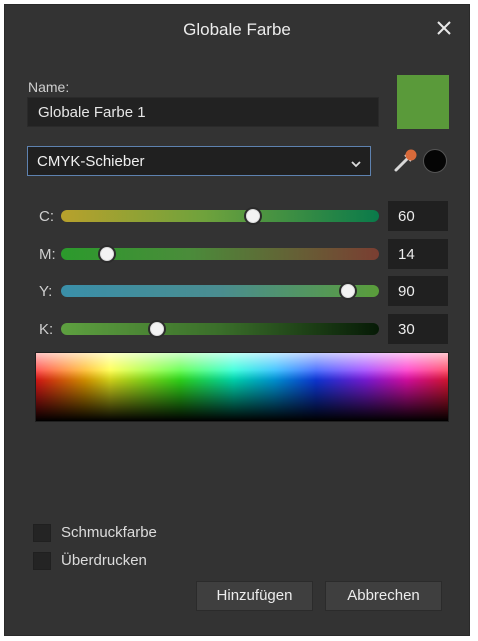  What do you see at coordinates (418, 254) in the screenshot?
I see `slider-m-value: 14` at bounding box center [418, 254].